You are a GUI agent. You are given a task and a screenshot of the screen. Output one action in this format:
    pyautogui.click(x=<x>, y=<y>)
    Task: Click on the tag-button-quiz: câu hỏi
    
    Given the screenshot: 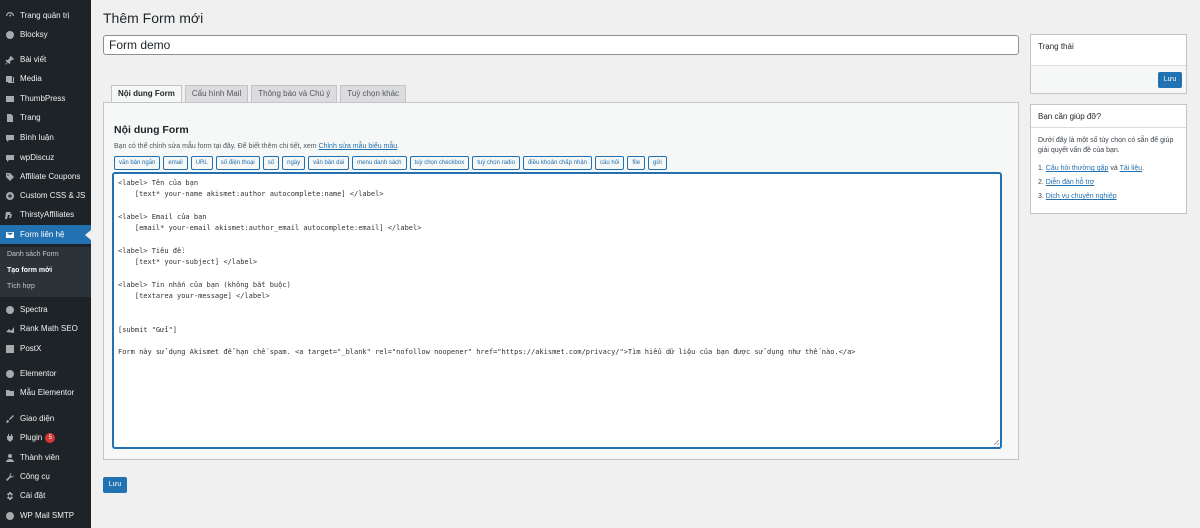 What is the action you would take?
    pyautogui.click(x=610, y=163)
    